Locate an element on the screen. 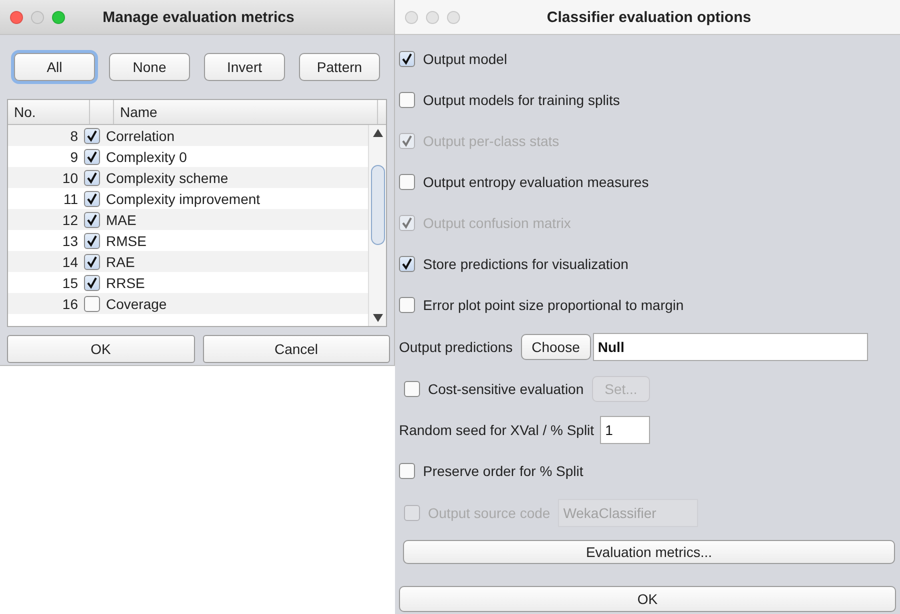  option-label: Output models for training splits is located at coordinates (521, 100).